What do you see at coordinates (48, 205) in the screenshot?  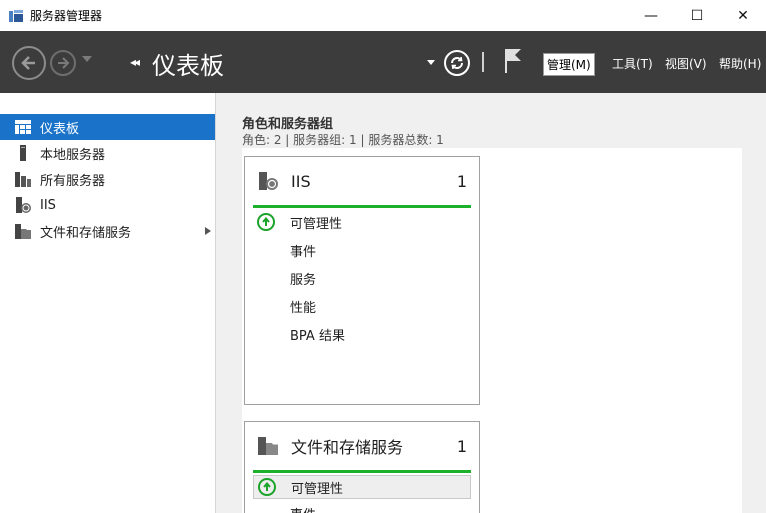 I see `sidebar-item-label: IIS` at bounding box center [48, 205].